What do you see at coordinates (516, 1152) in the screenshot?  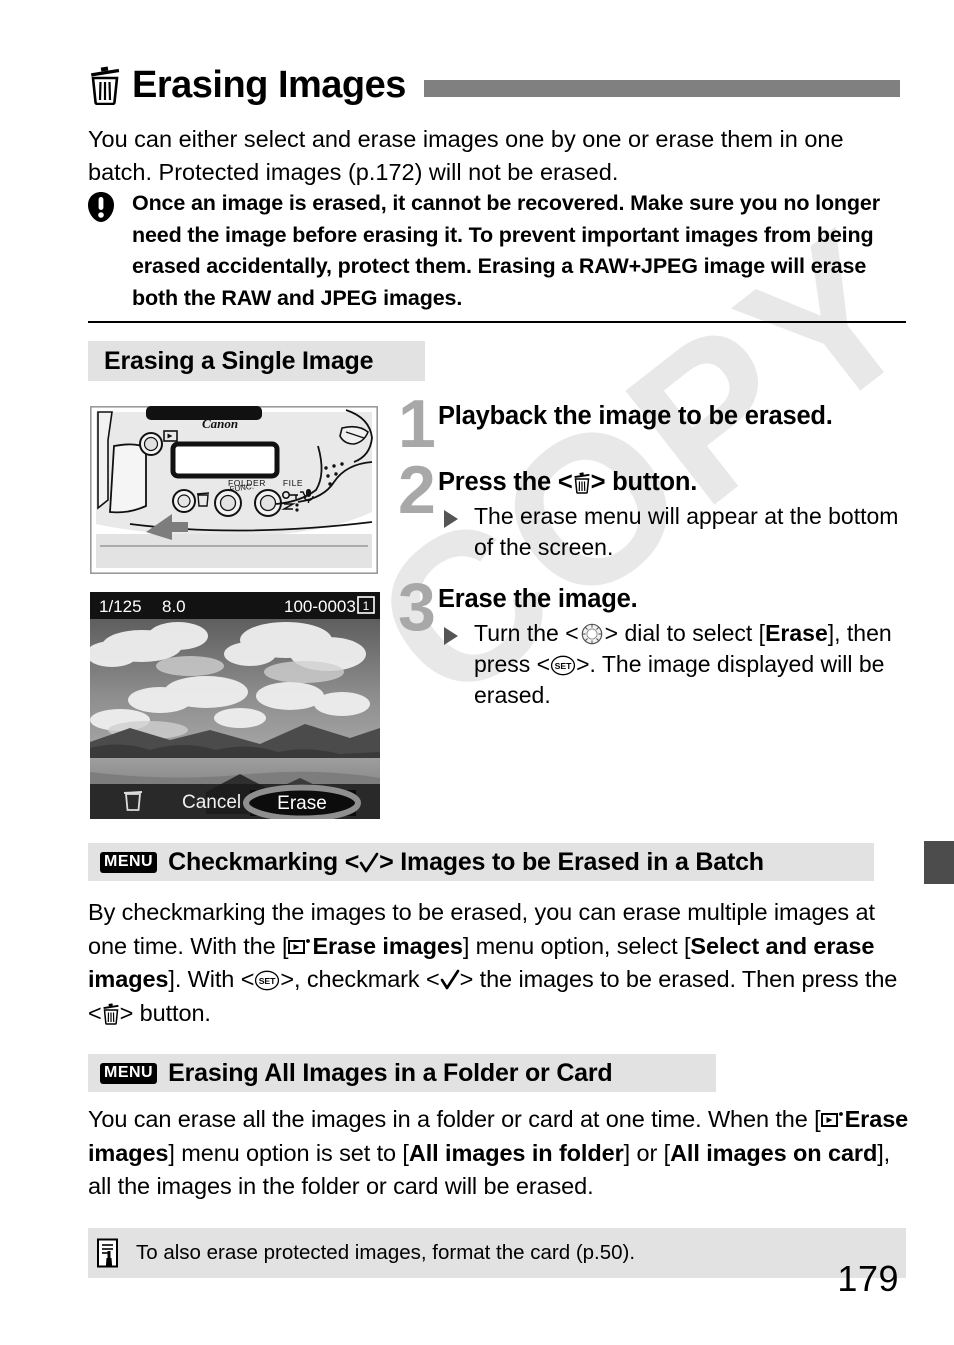 I see `para-all-menu-option-2: All images in folder` at bounding box center [516, 1152].